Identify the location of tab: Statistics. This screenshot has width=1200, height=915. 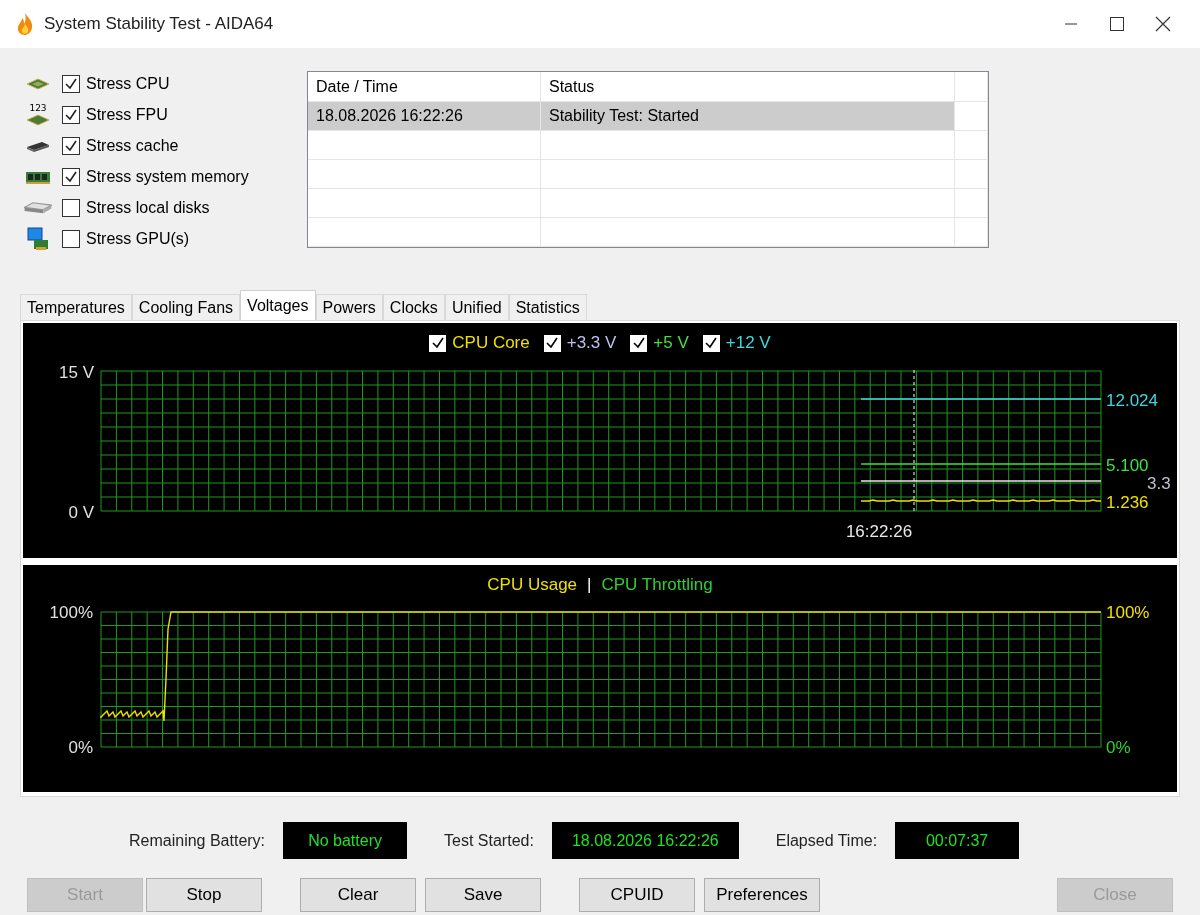
(547, 307).